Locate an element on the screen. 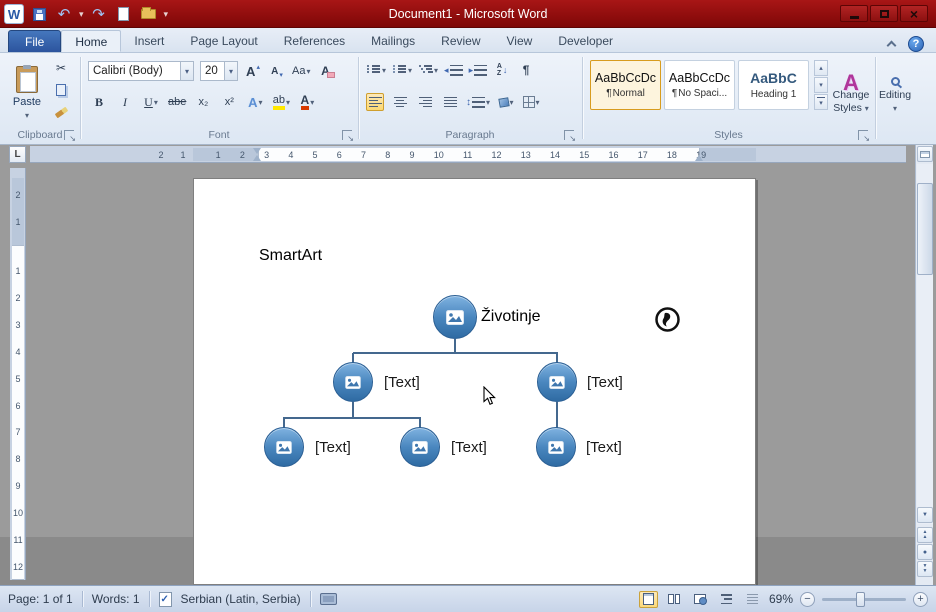  tab-references: References is located at coordinates (314, 41).